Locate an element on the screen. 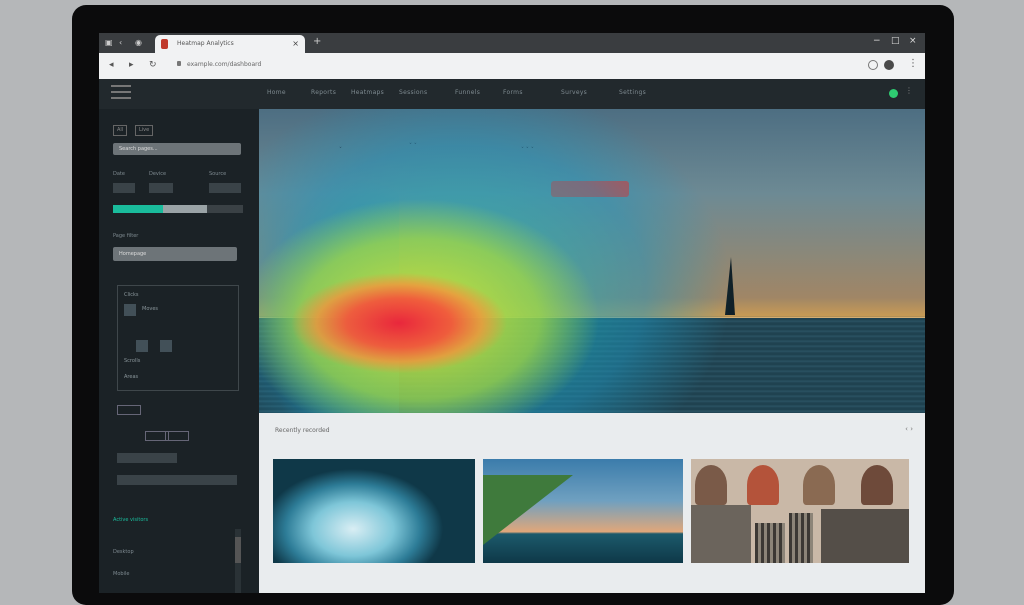  sidebar-label-source: Source is located at coordinates (218, 174).